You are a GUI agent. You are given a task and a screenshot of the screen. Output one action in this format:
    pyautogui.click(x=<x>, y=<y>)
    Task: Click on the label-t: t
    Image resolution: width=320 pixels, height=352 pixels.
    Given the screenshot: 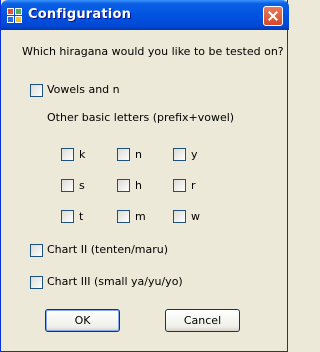 What is the action you would take?
    pyautogui.click(x=81, y=216)
    